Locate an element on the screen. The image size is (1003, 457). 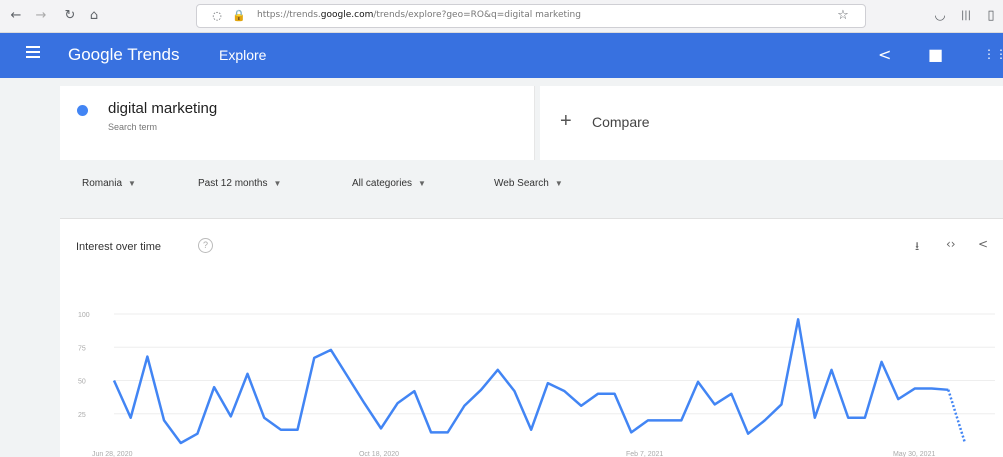
search-type-filter: Web Search ▼ is located at coordinates (528, 183).